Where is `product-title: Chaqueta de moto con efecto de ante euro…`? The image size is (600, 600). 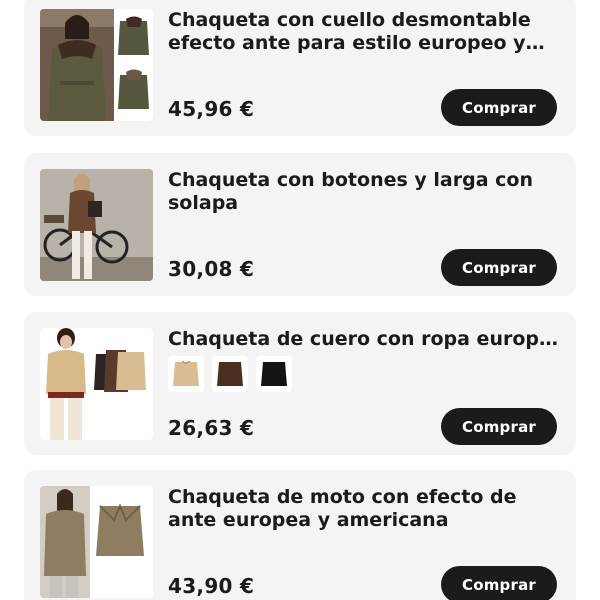
product-title: Chaqueta de moto con efecto de ante euro… is located at coordinates (364, 509).